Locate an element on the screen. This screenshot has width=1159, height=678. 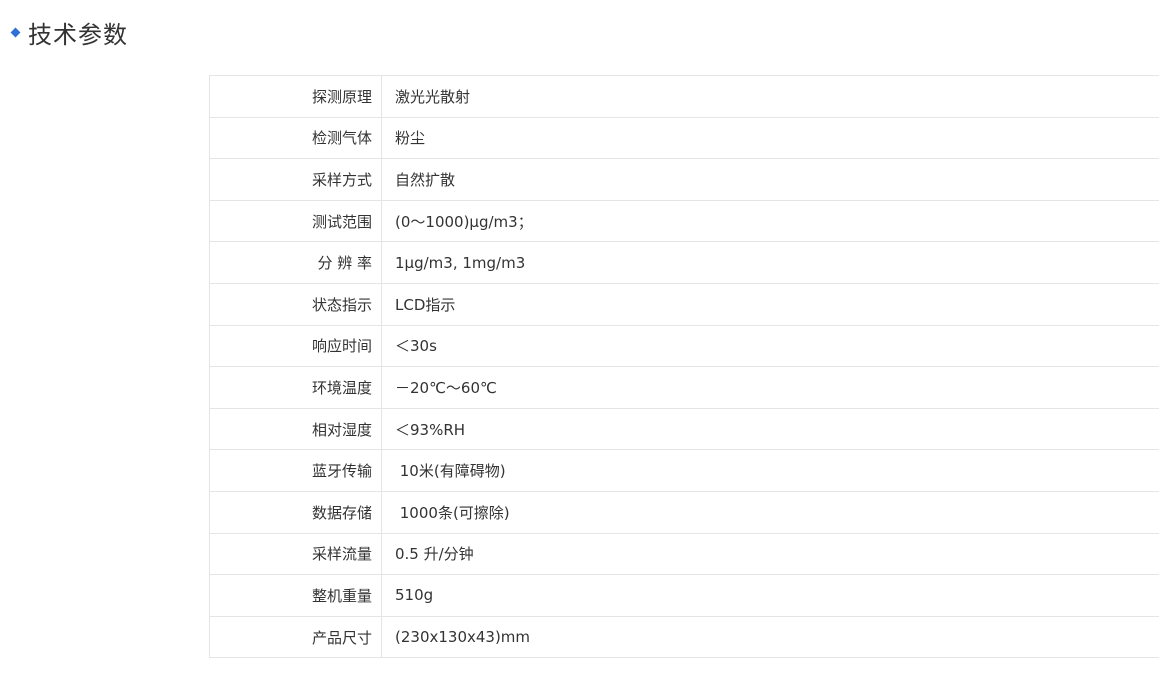
table-row: 分 辨 率 1μg/m3, 1mg/m3 is located at coordinates (684, 262).